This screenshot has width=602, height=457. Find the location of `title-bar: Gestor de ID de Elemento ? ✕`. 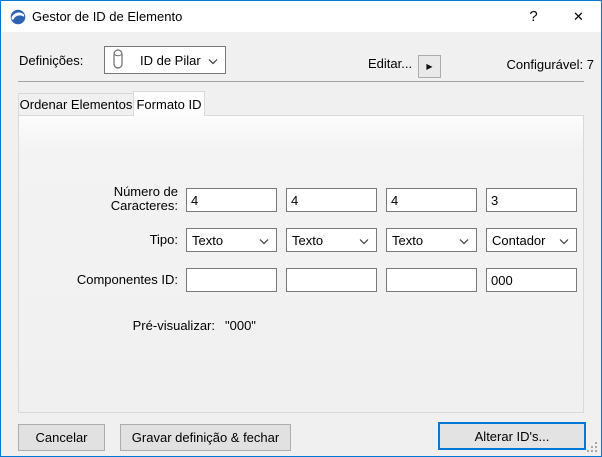

title-bar: Gestor de ID de Elemento ? ✕ is located at coordinates (301, 16).